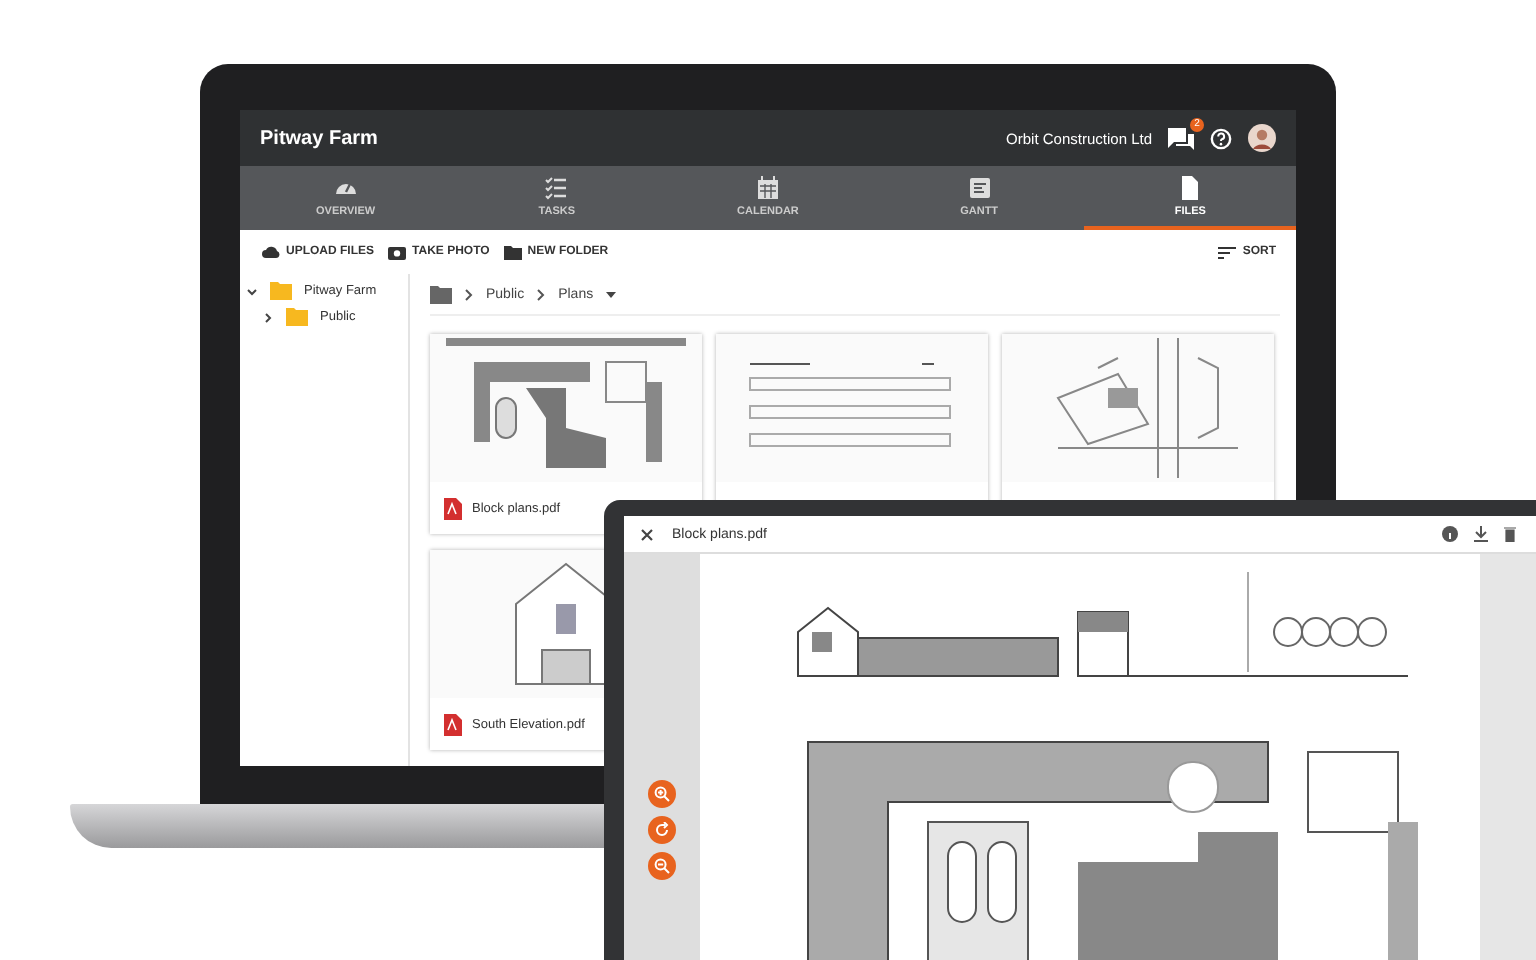 This screenshot has height=960, width=1536. What do you see at coordinates (556, 187) in the screenshot?
I see `checklist-icon` at bounding box center [556, 187].